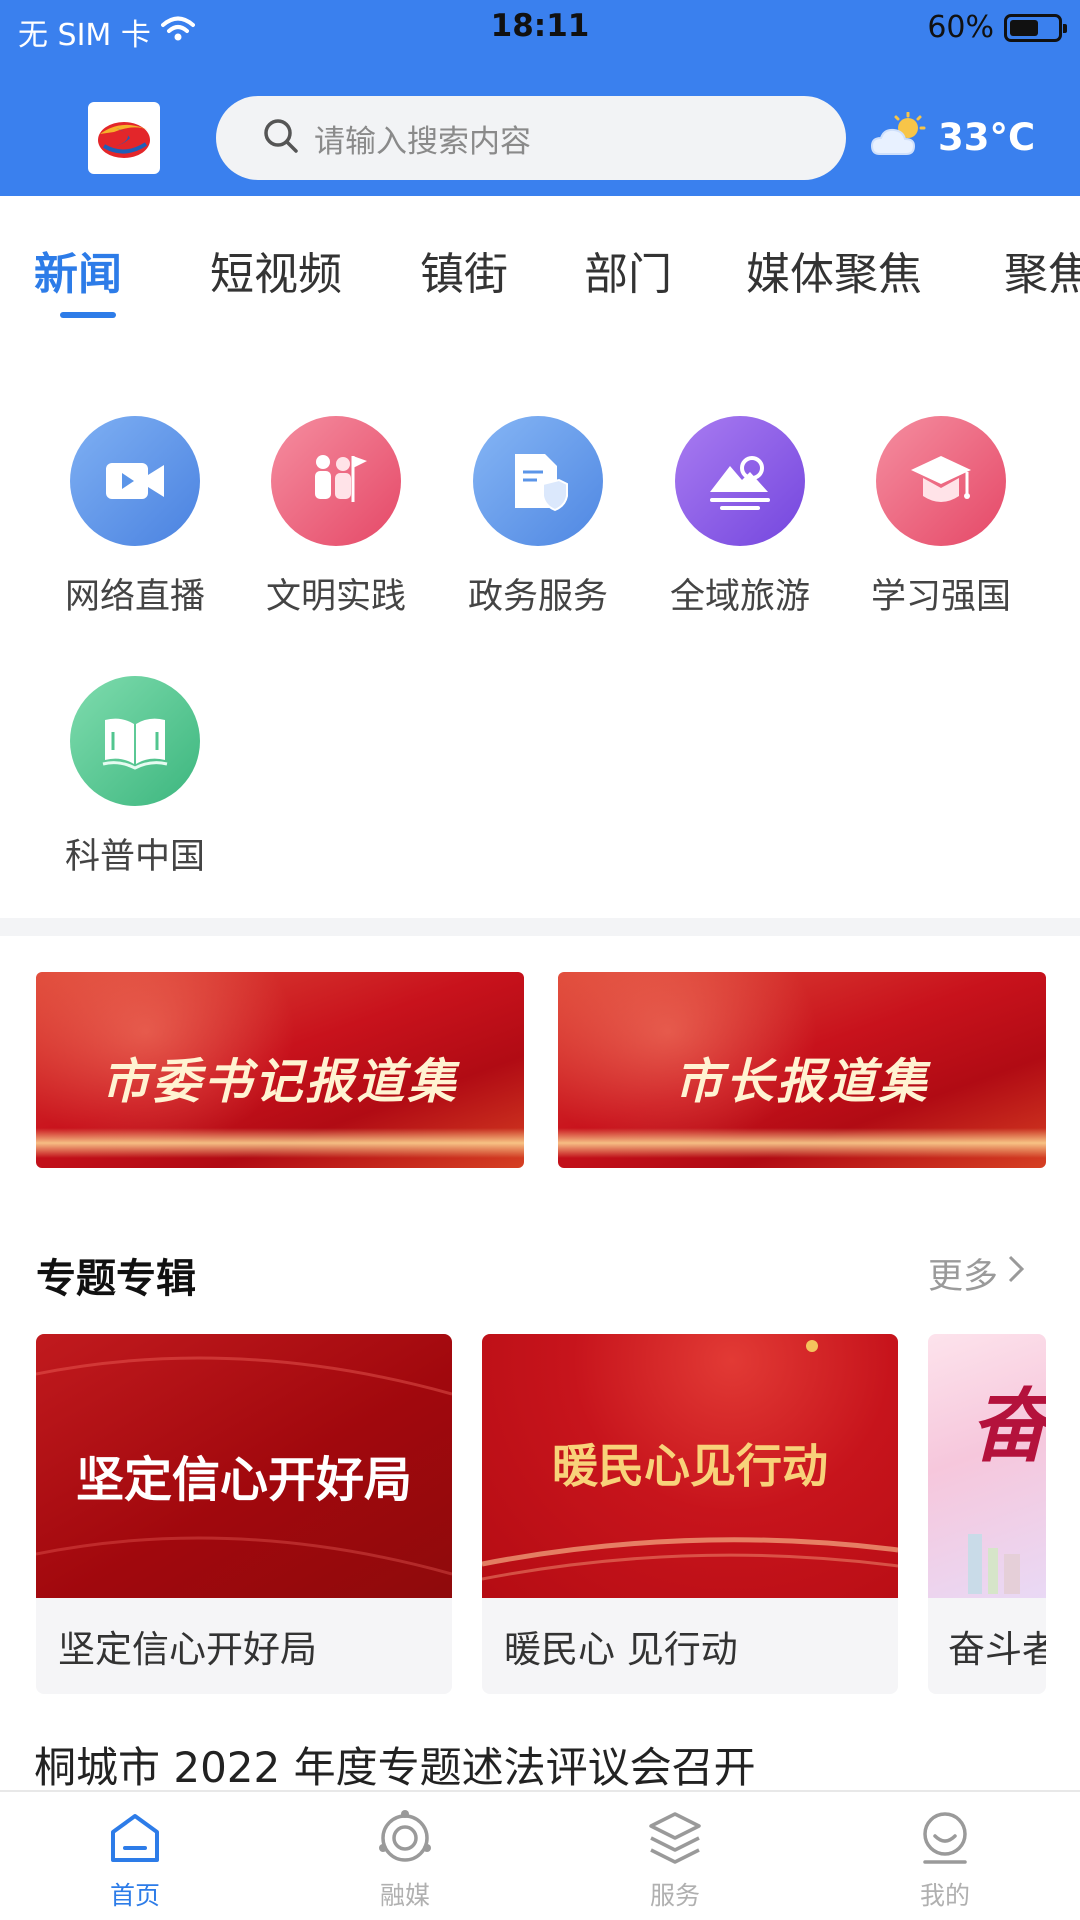 This screenshot has height=1920, width=1080. I want to click on tab-news: 新闻, so click(78, 270).